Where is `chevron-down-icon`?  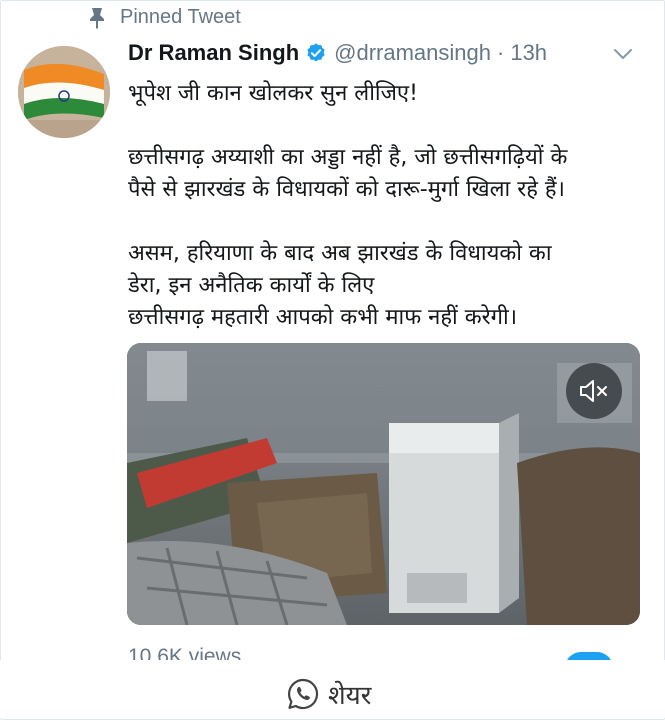
chevron-down-icon is located at coordinates (623, 54).